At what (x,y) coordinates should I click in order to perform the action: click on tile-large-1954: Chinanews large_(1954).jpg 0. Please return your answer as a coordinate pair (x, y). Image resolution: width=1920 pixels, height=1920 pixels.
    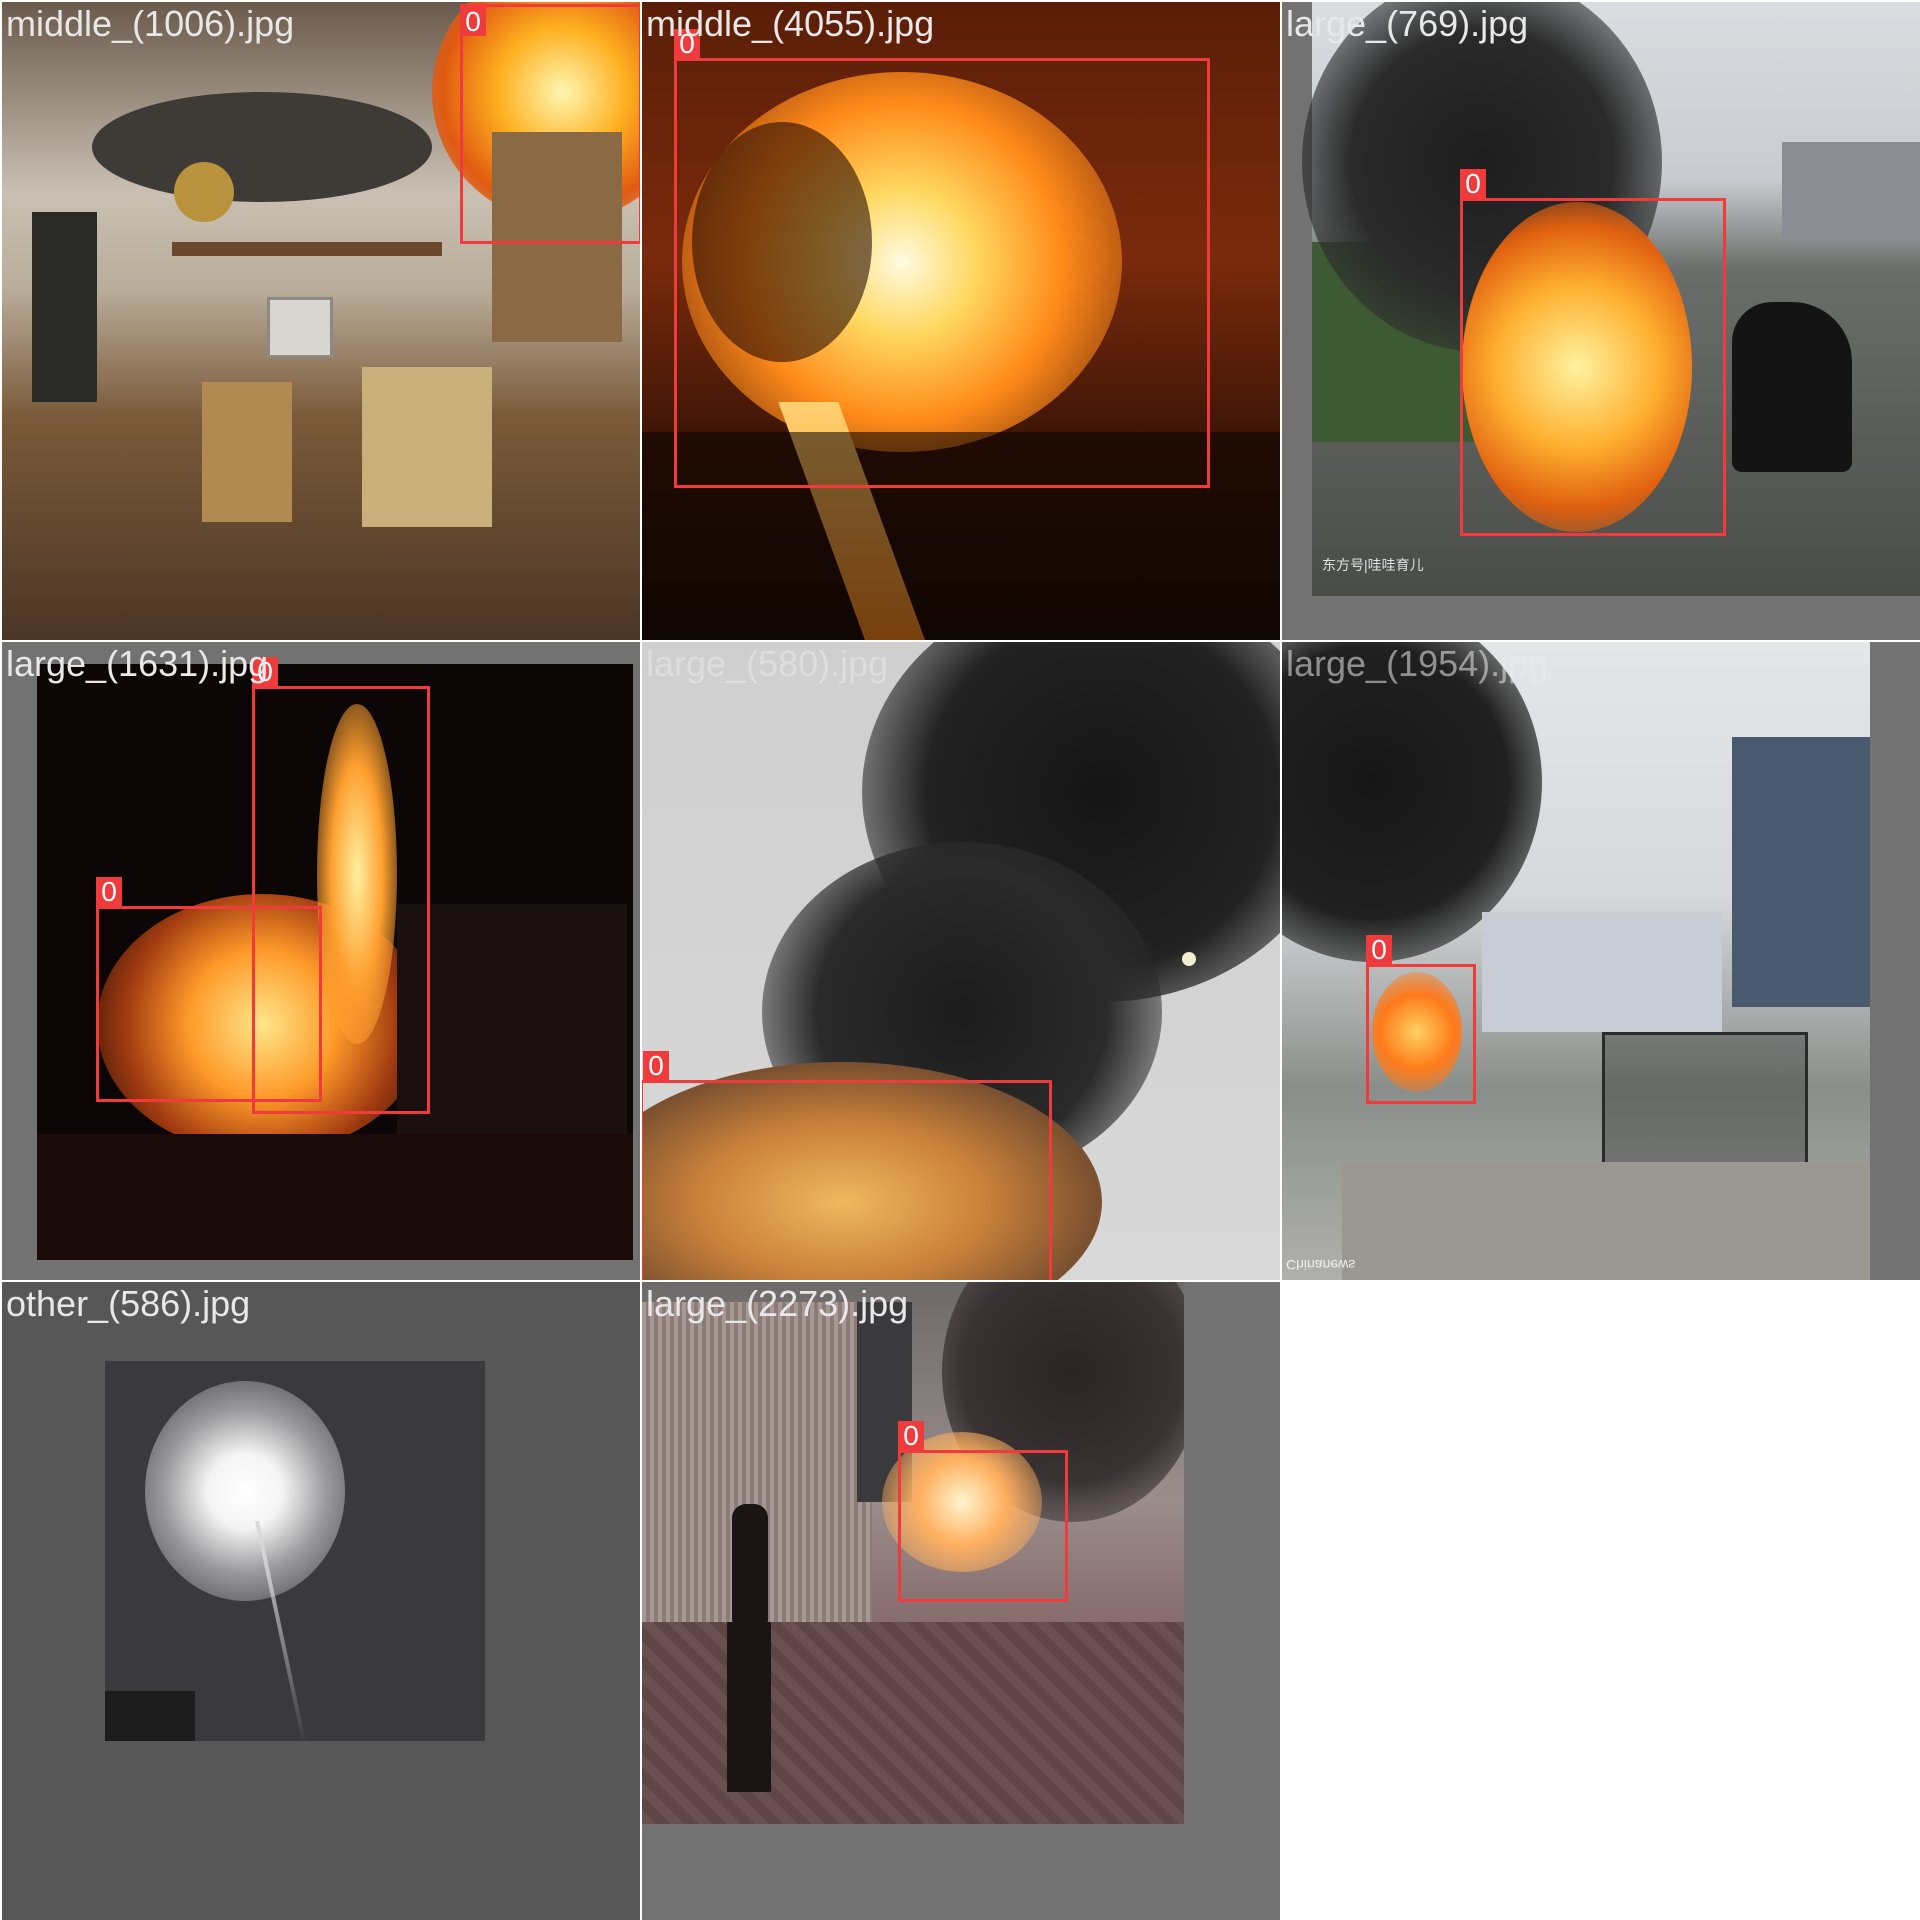
    Looking at the image, I should click on (1601, 961).